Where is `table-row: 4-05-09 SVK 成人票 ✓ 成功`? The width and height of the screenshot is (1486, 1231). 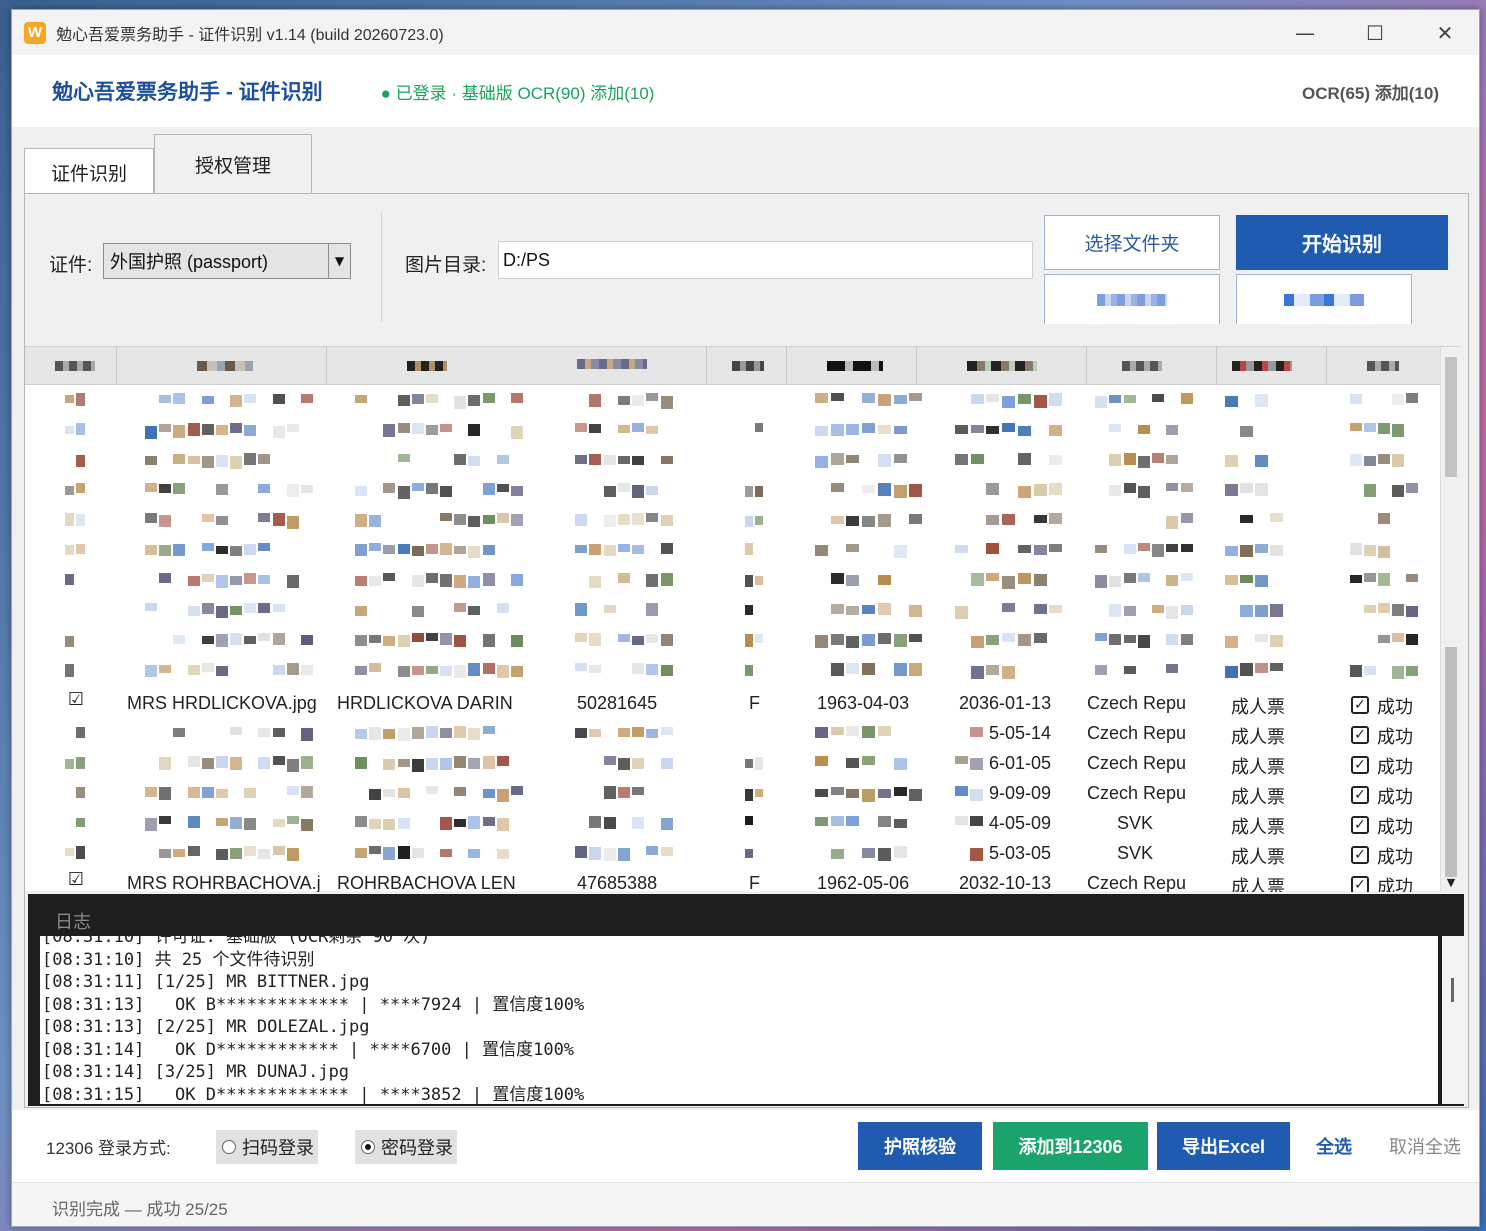 table-row: 4-05-09 SVK 成人票 ✓ 成功 is located at coordinates (732, 825).